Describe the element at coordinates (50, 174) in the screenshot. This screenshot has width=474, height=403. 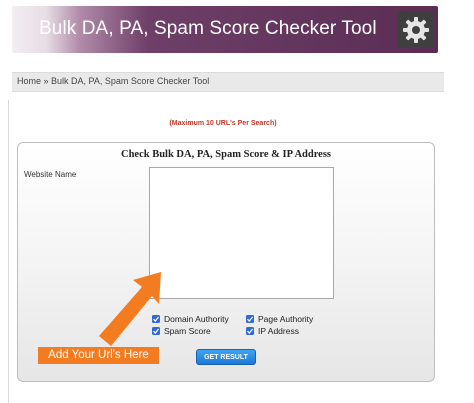
I see `website-name-label: Website Name` at that location.